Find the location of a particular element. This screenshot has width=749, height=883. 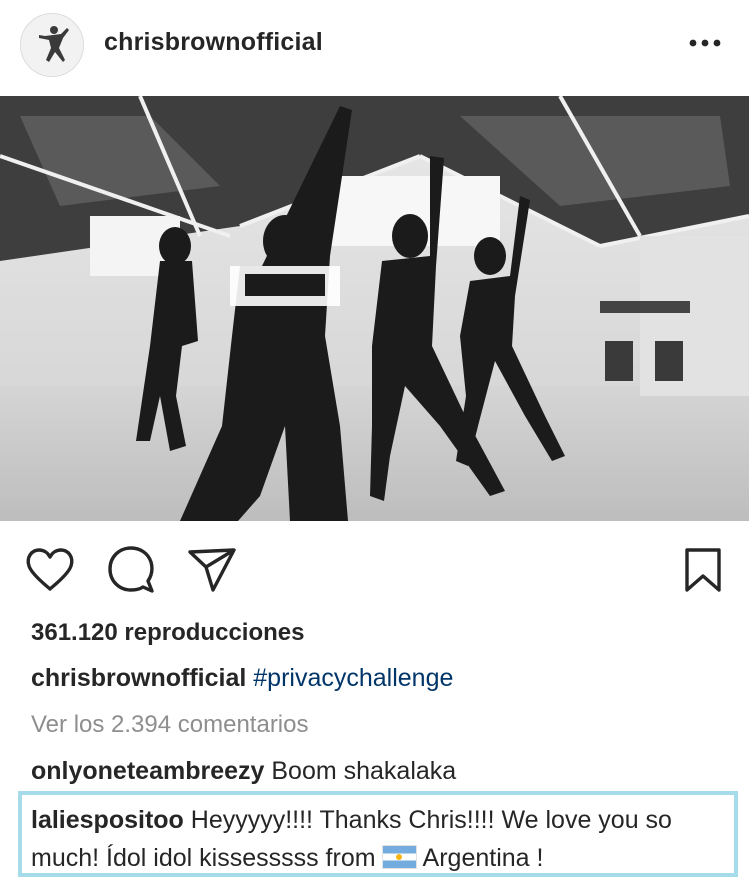

like-button is located at coordinates (50, 570).